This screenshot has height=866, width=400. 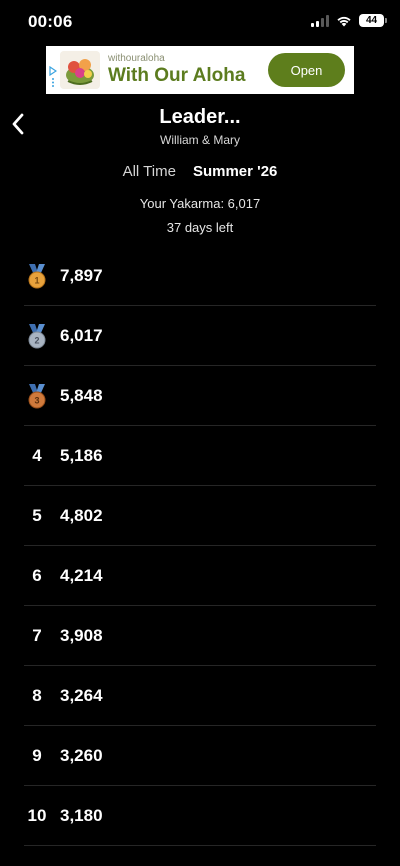 What do you see at coordinates (81, 335) in the screenshot?
I see `score: 6,017` at bounding box center [81, 335].